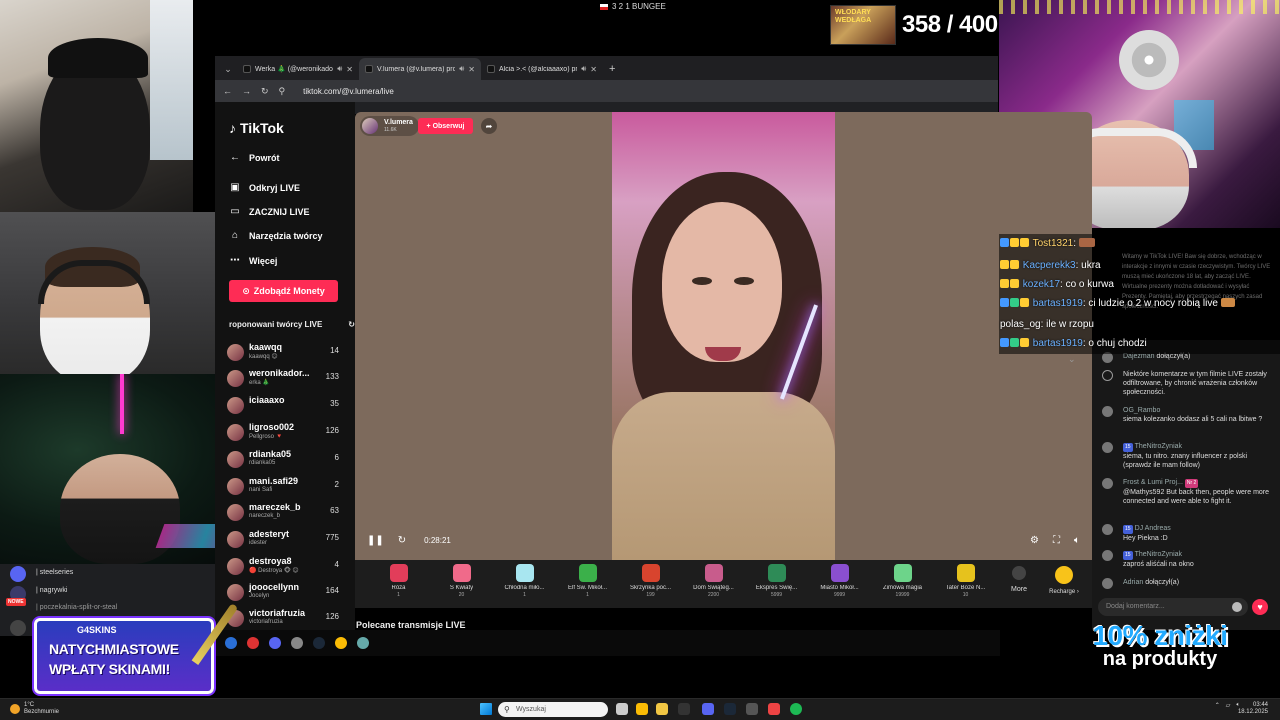 This screenshot has height=720, width=1280. Describe the element at coordinates (538, 69) in the screenshot. I see `tab-title: Alcia >.< (@alciaaaxo) pro` at that location.